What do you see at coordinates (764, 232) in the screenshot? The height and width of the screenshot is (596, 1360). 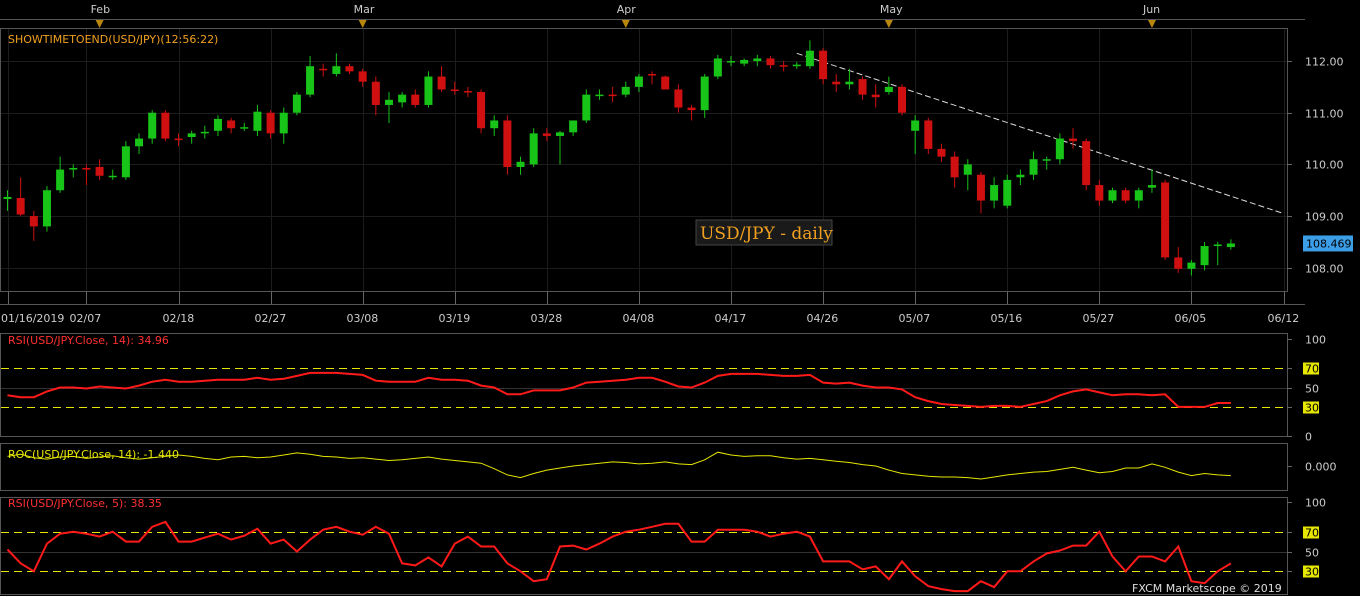 I see `chart-title: USD/JPY - daily` at bounding box center [764, 232].